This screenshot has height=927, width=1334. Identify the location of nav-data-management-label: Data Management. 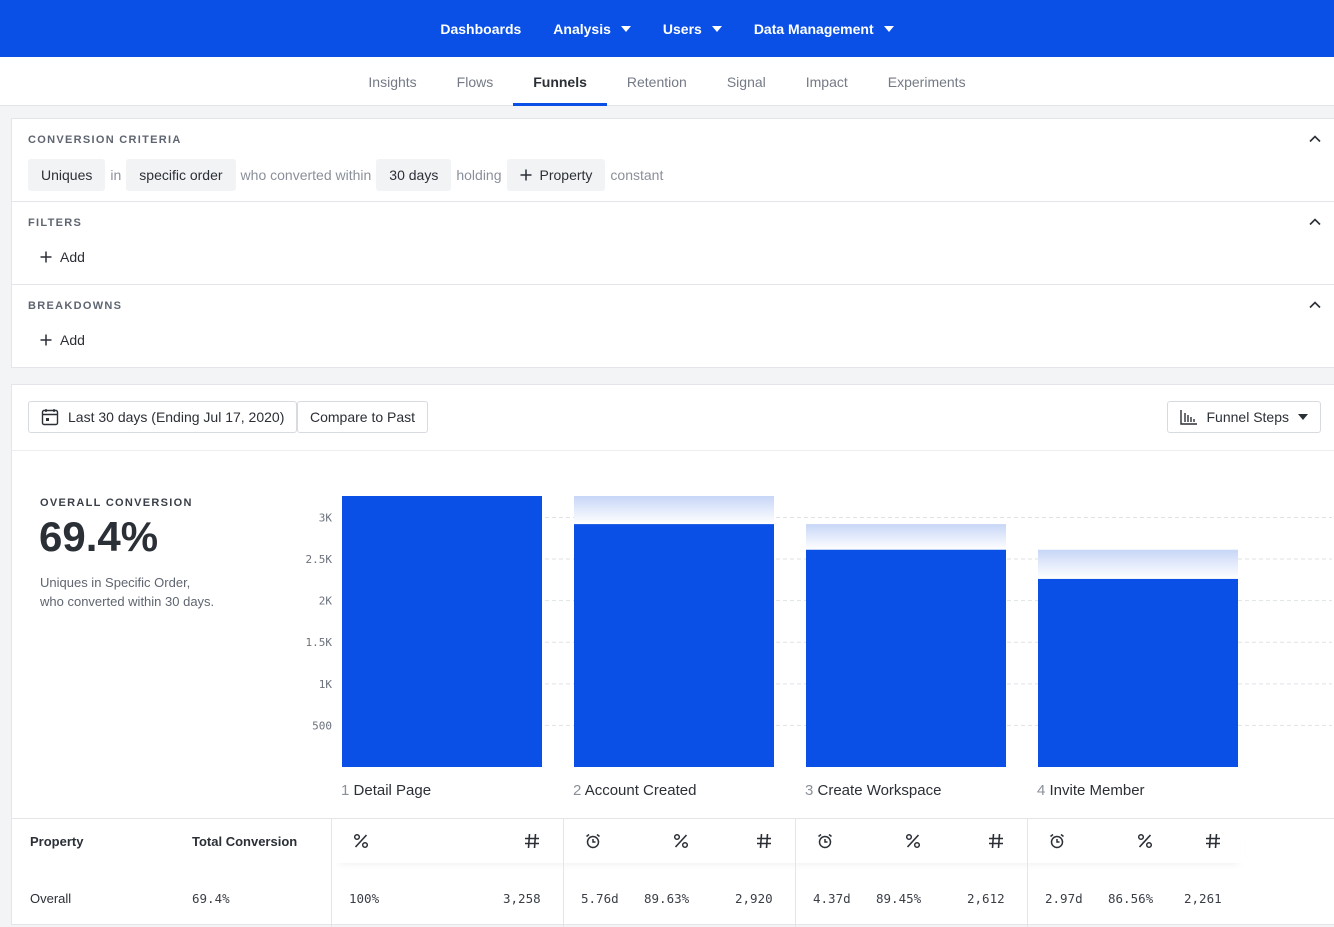
(813, 28).